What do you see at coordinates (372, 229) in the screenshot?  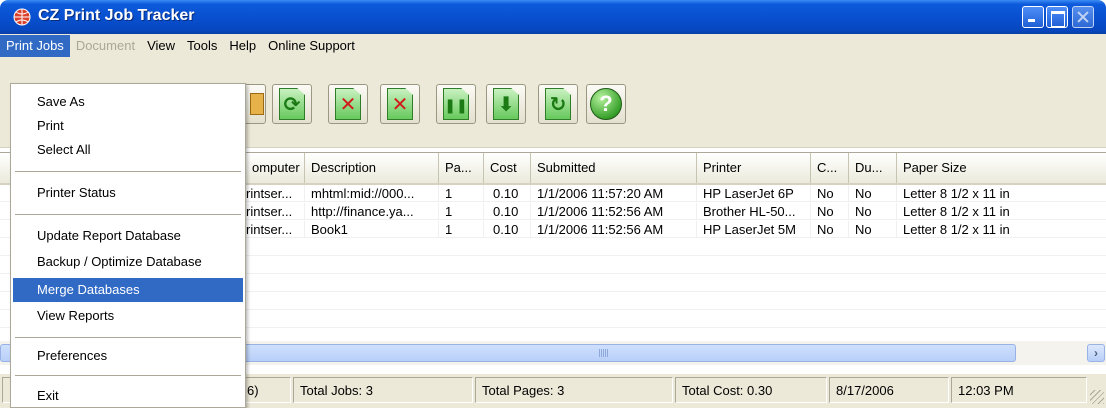 I see `cell-description: Book1` at bounding box center [372, 229].